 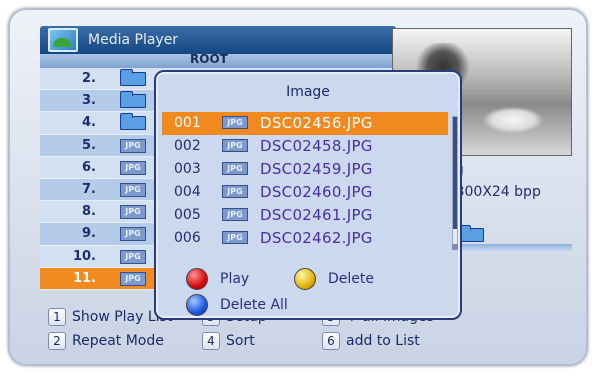 What do you see at coordinates (89, 189) in the screenshot?
I see `item-number: 7.` at bounding box center [89, 189].